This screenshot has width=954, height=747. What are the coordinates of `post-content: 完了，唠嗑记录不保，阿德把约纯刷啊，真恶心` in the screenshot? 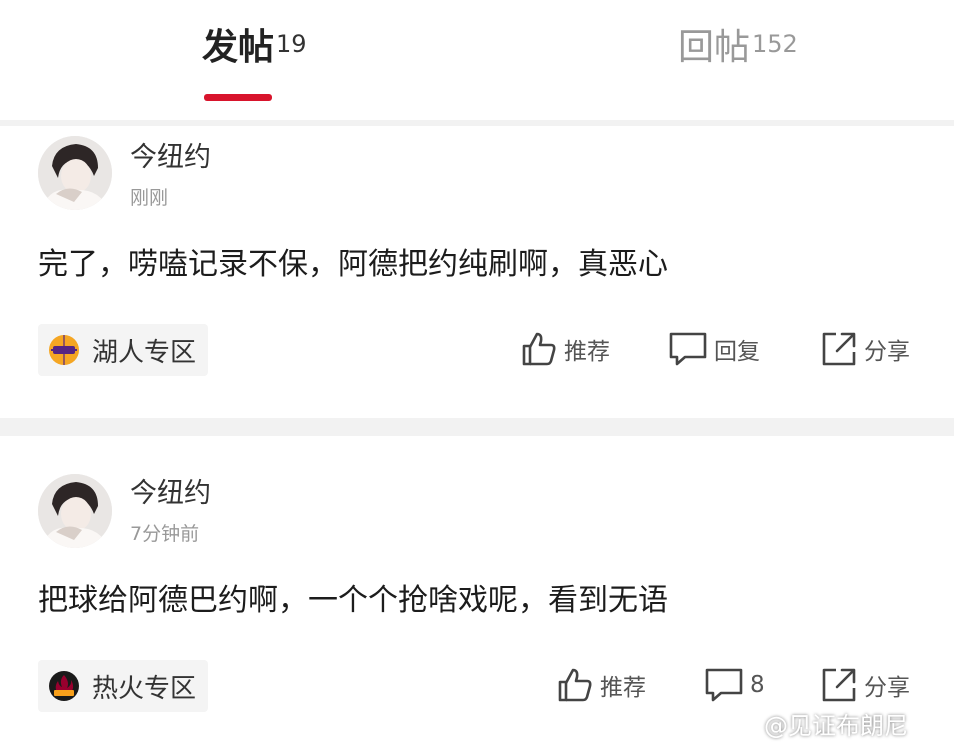 It's located at (353, 265).